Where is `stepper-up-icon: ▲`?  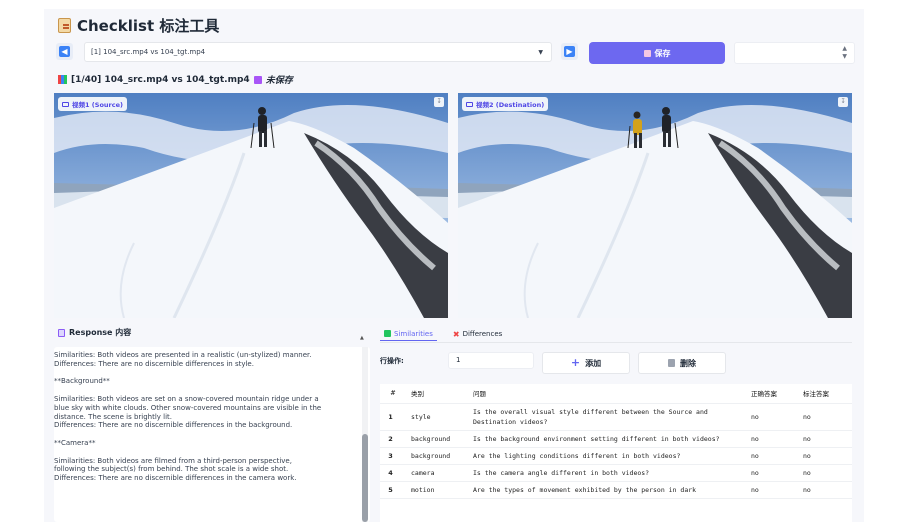
stepper-up-icon: ▲ is located at coordinates (844, 48).